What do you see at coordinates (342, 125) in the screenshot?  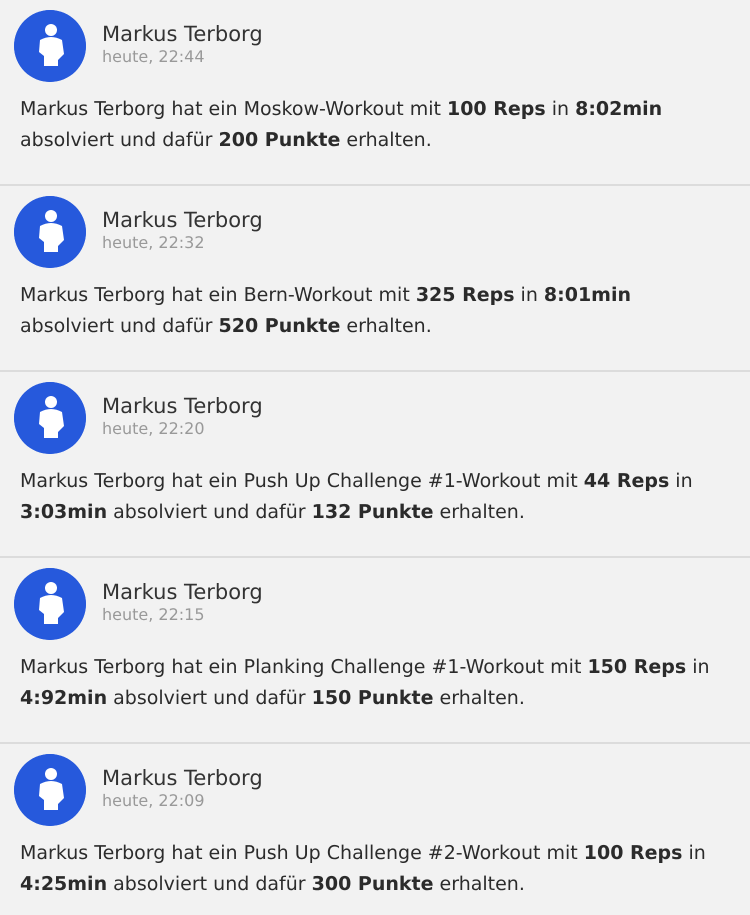 I see `post-text: Markus Terborg hat ein Moskow-Workout mit 100 Reps in 8:02min absolviert und dafür 200 Punkte erhalten.` at bounding box center [342, 125].